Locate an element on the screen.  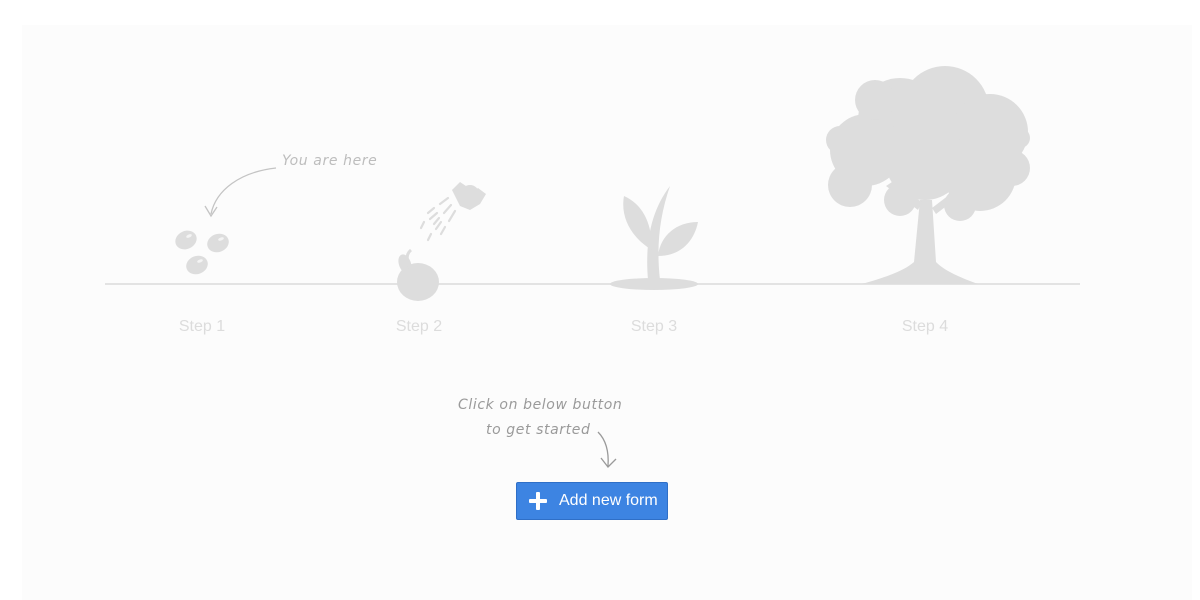
plus-icon is located at coordinates (538, 501).